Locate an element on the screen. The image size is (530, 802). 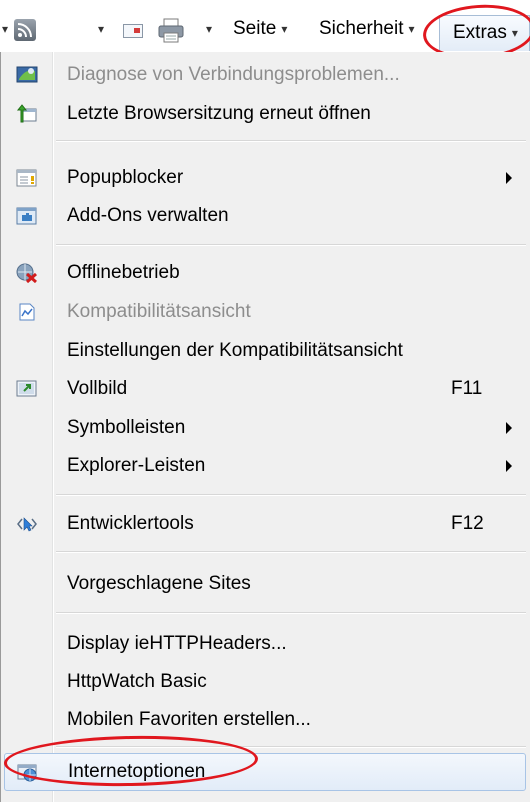
menu-item-suggested-sites: Vorgeschlagene Sites is located at coordinates (265, 584).